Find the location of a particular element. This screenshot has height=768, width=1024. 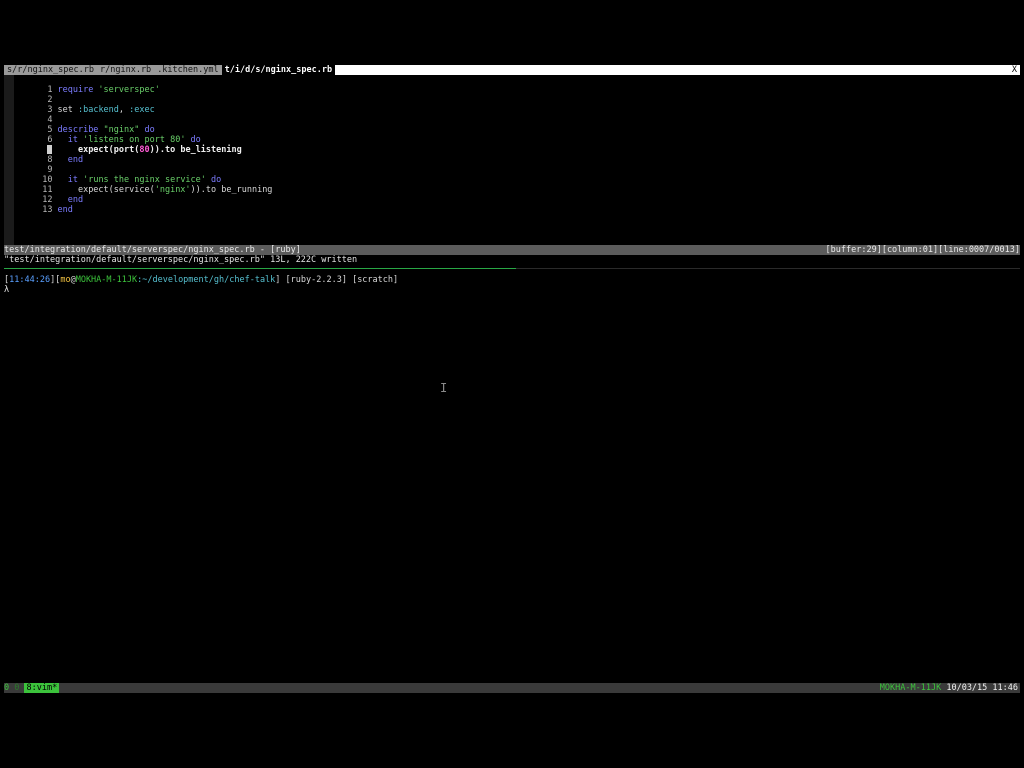

current-code-line: 7 expect(port(80)).to be_listening is located at coordinates (130, 145).